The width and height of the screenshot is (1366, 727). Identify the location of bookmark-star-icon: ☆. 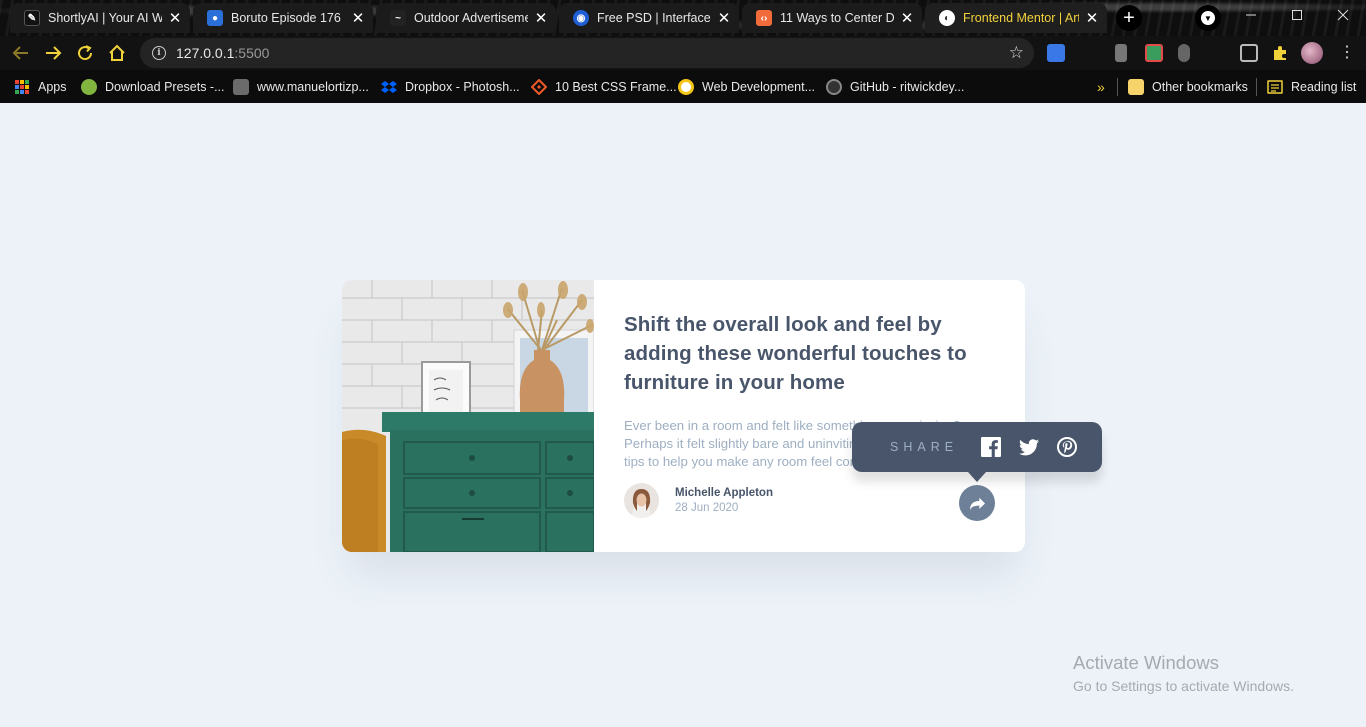
(1016, 53).